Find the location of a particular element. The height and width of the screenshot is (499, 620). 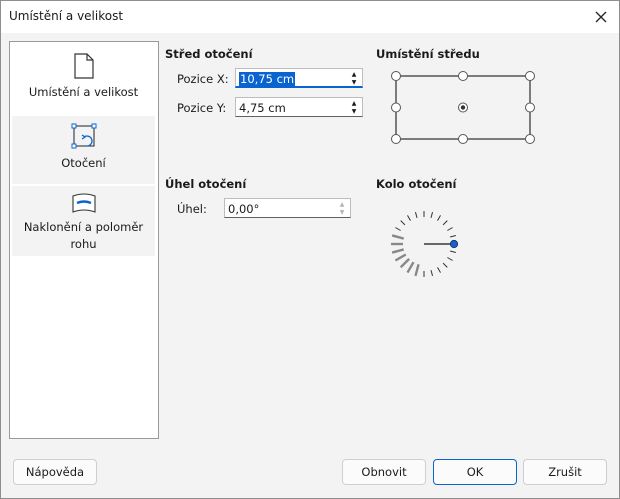

position-x-label: Pozice X: is located at coordinates (203, 79).